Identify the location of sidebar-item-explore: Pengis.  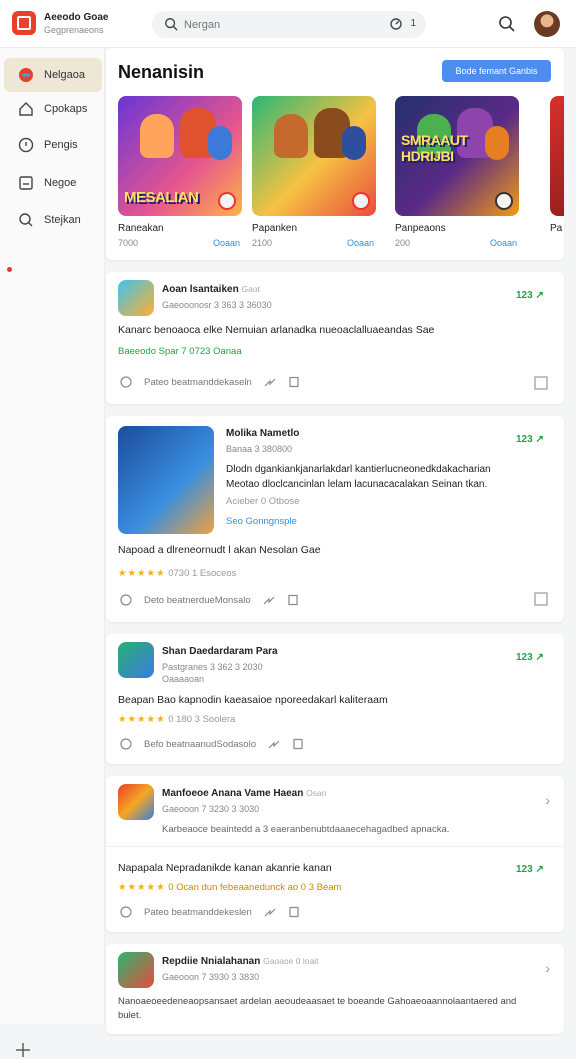
(53, 145).